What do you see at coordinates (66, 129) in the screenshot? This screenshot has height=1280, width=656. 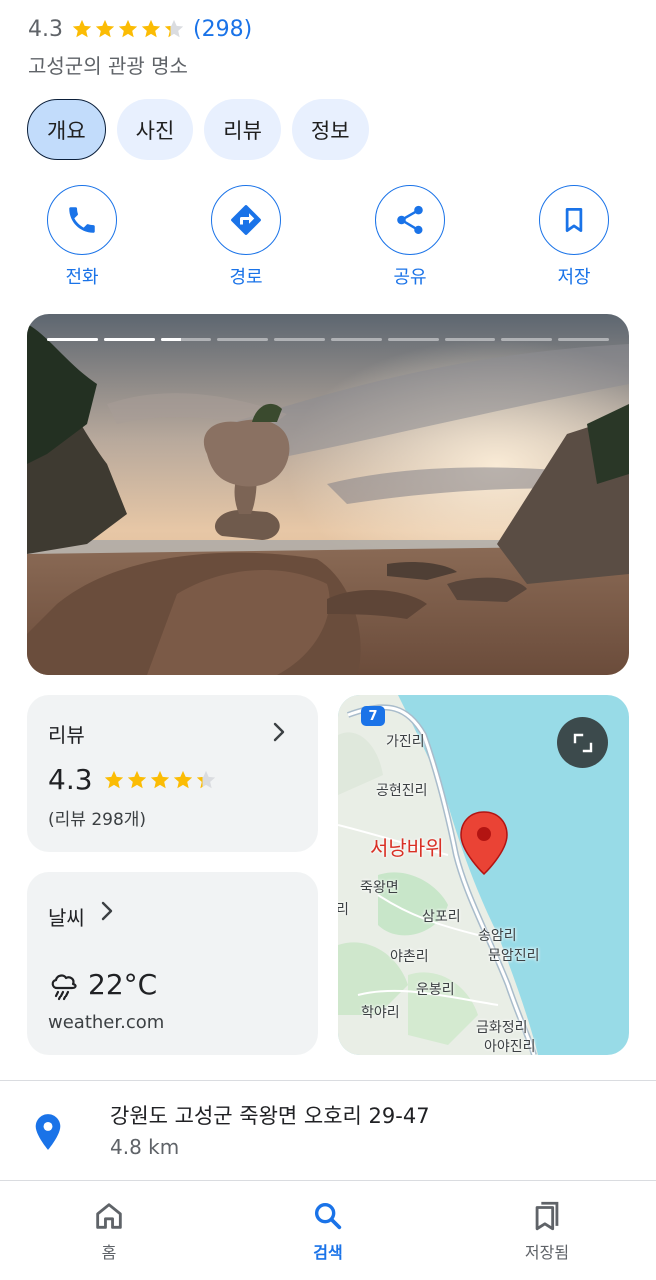 I see `tab-overview: 개요` at bounding box center [66, 129].